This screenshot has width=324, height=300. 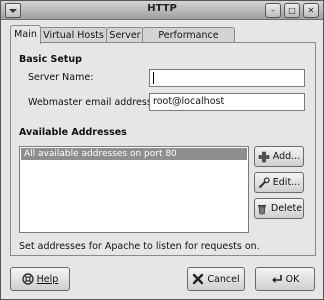 I want to click on tab-performance-tuning: Performance Tuning, so click(x=188, y=41).